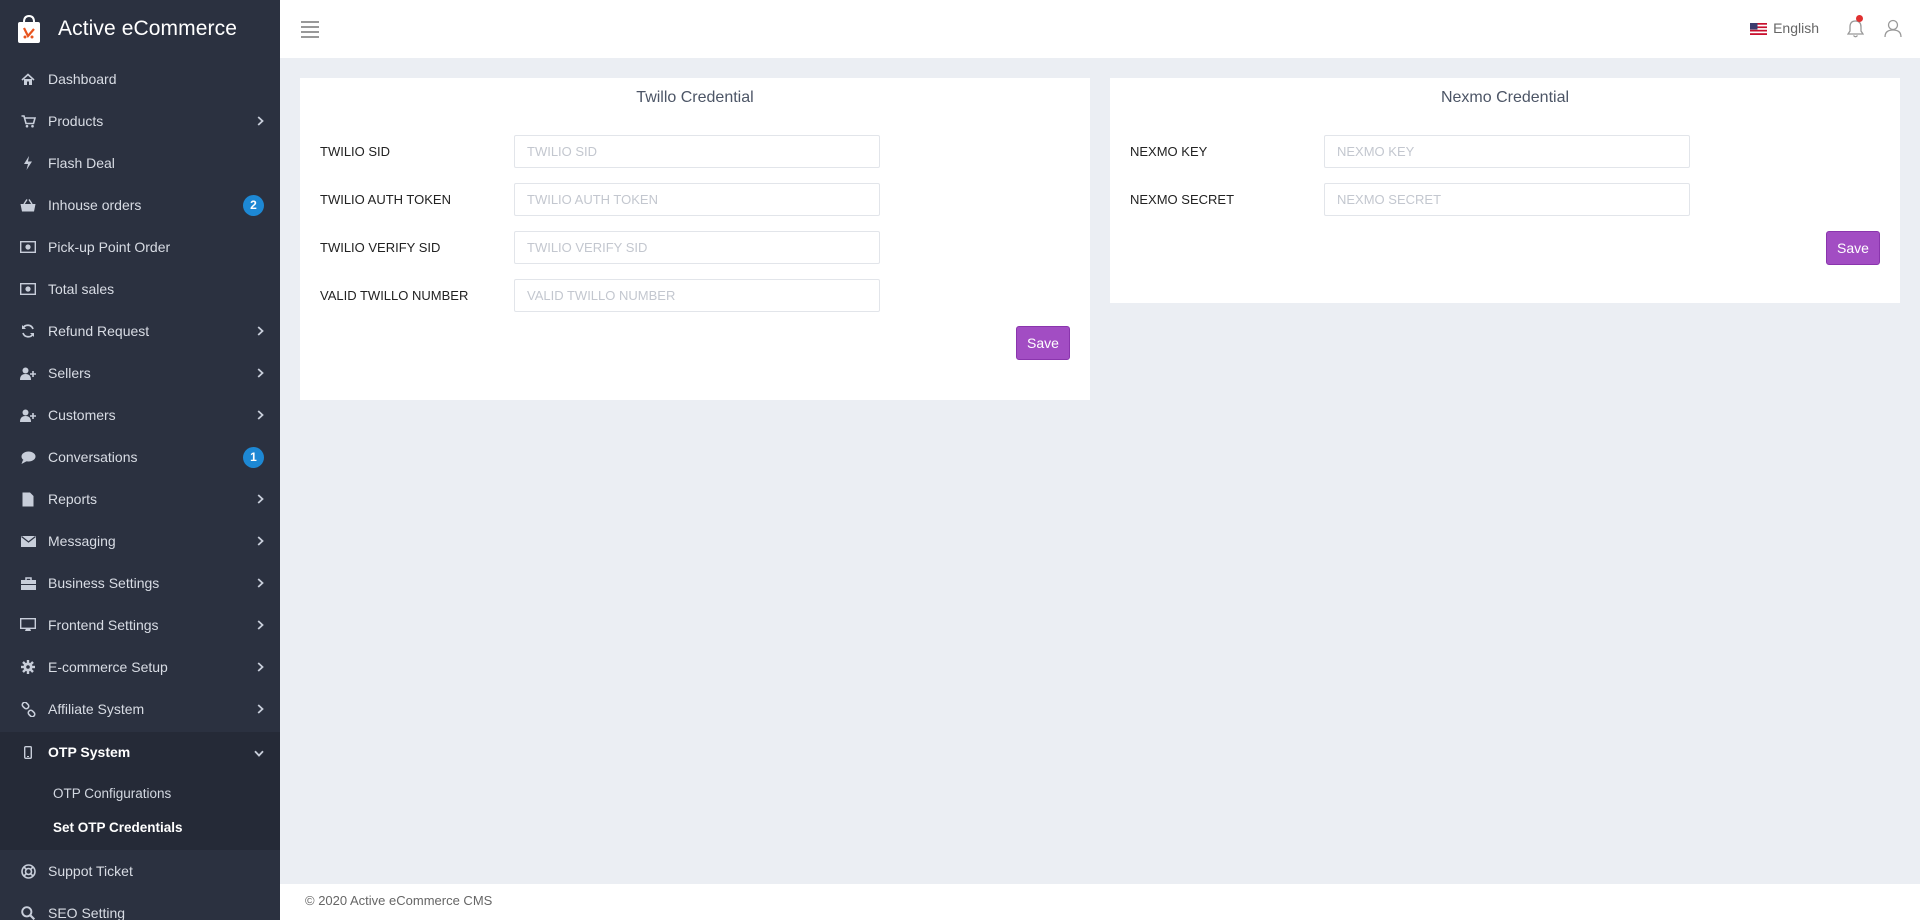 The width and height of the screenshot is (1920, 920). Describe the element at coordinates (253, 457) in the screenshot. I see `count-badge: 1` at that location.